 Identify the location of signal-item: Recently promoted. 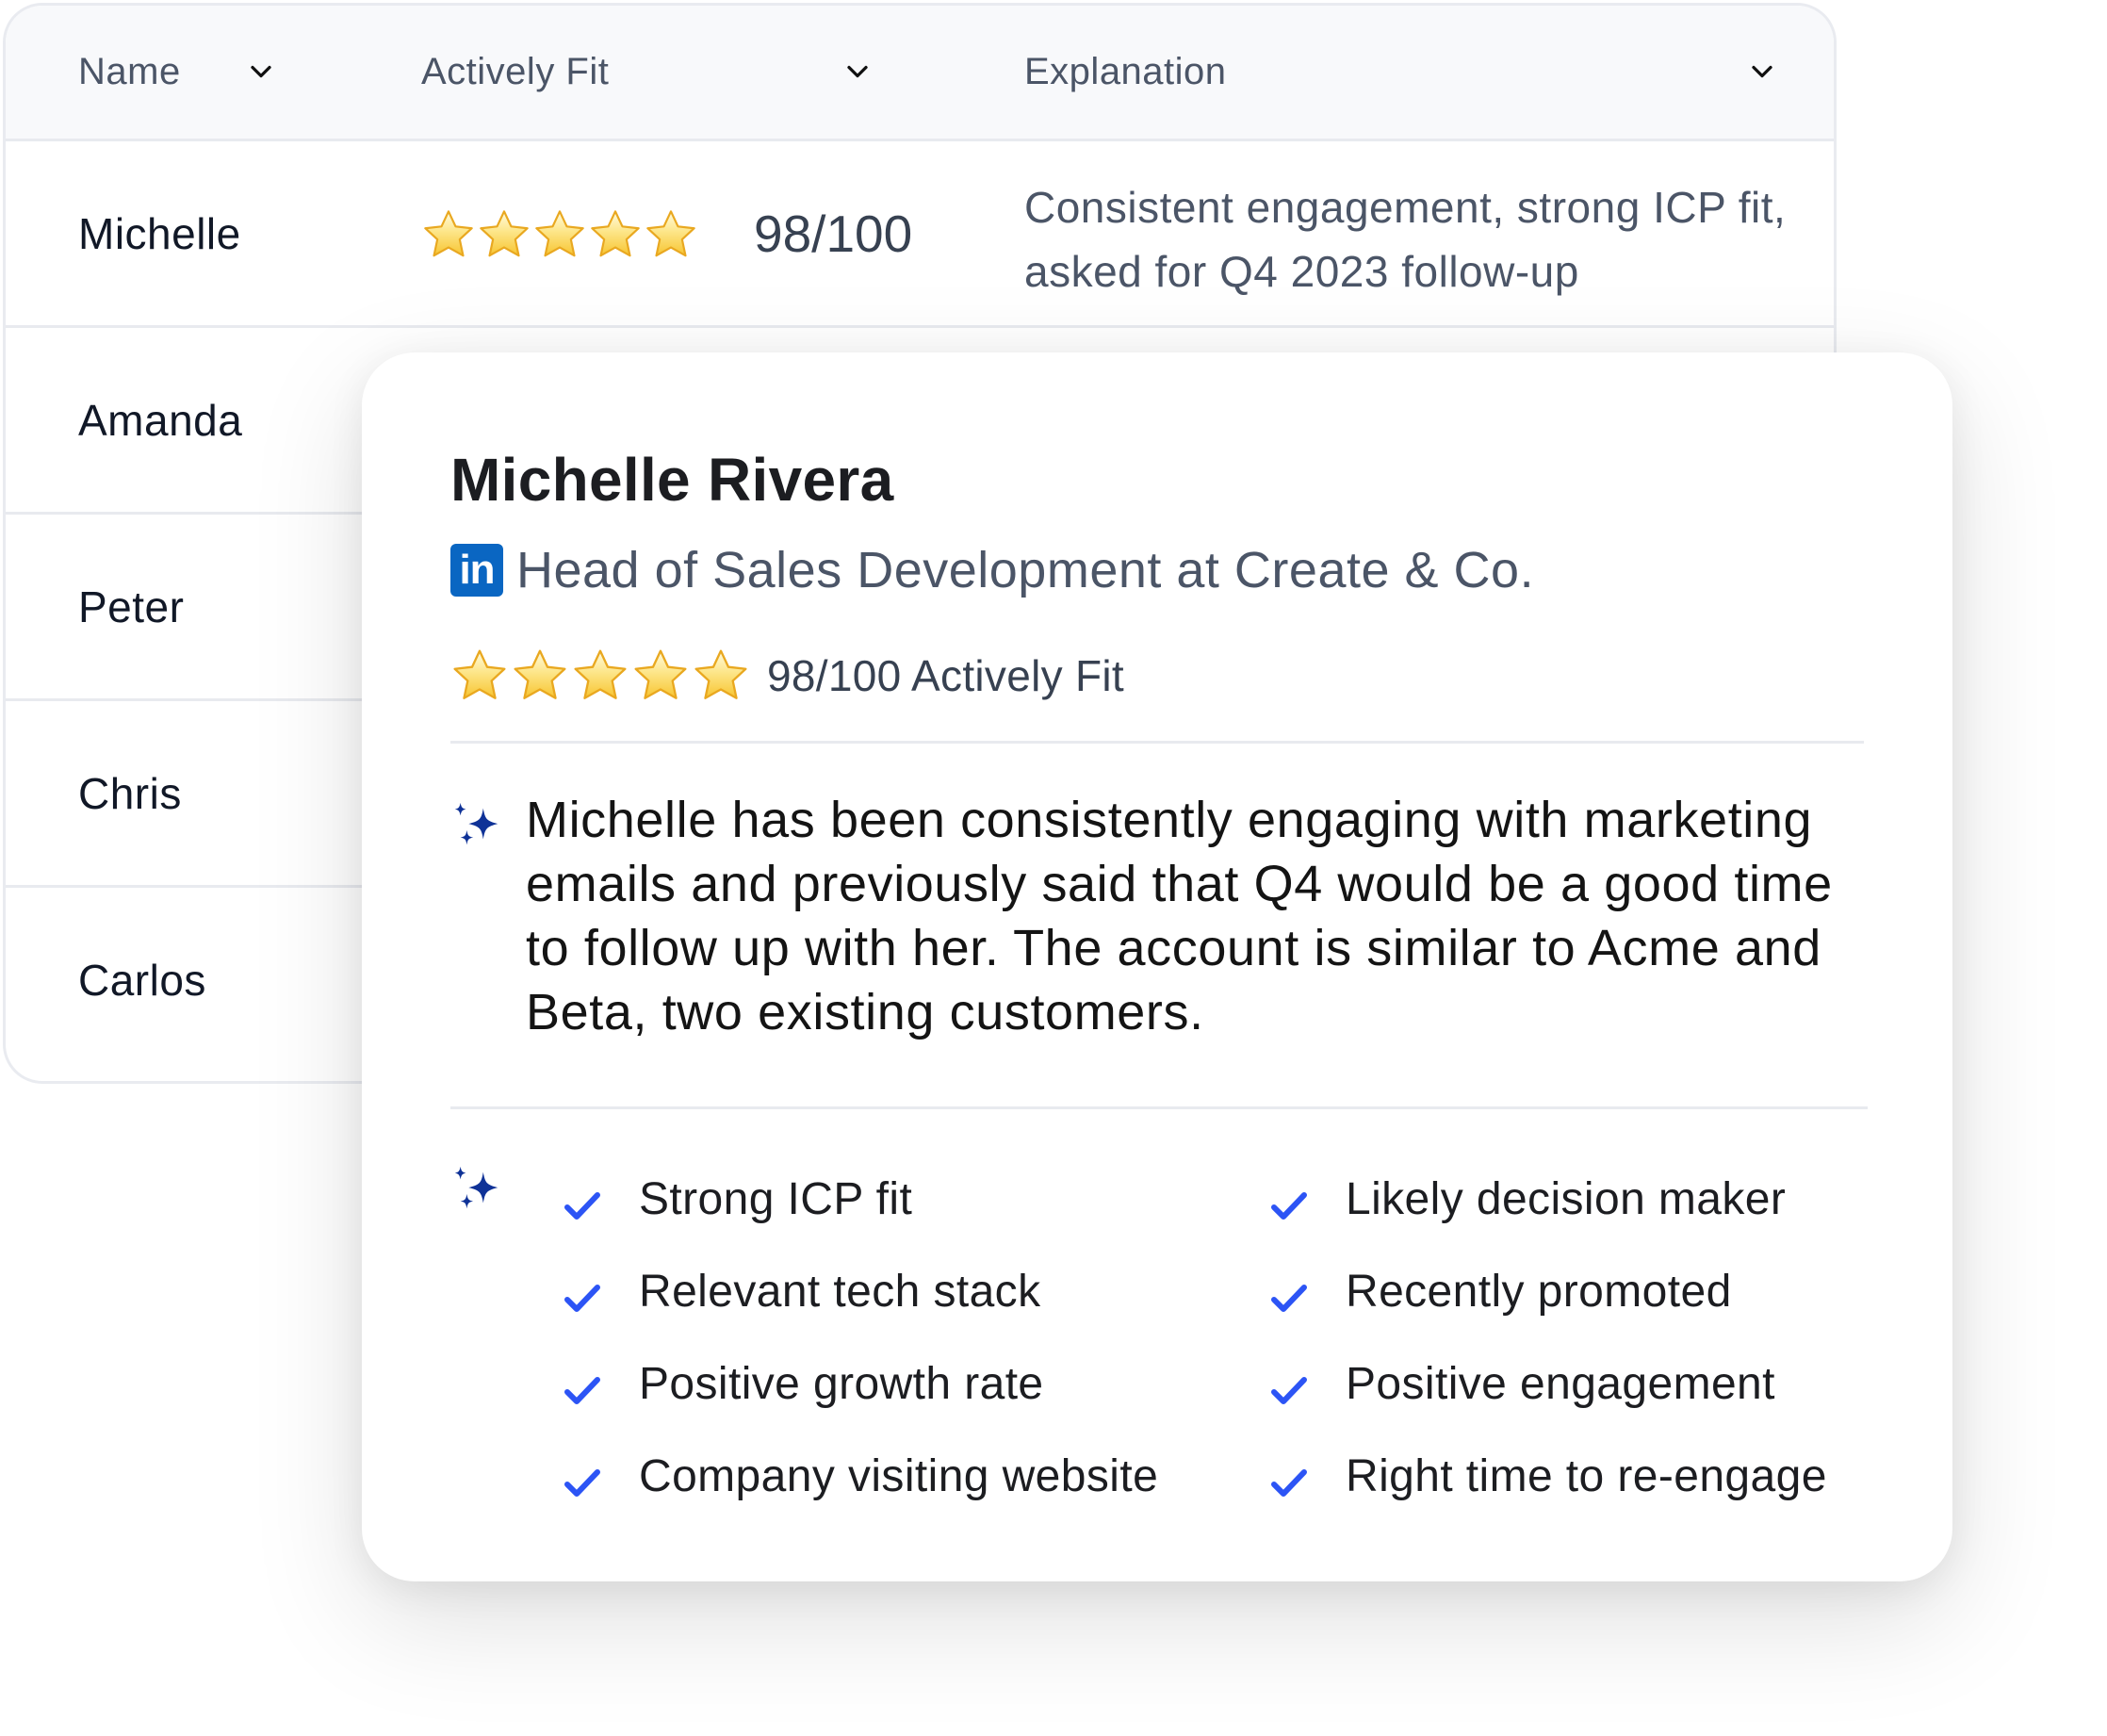
(1582, 1291).